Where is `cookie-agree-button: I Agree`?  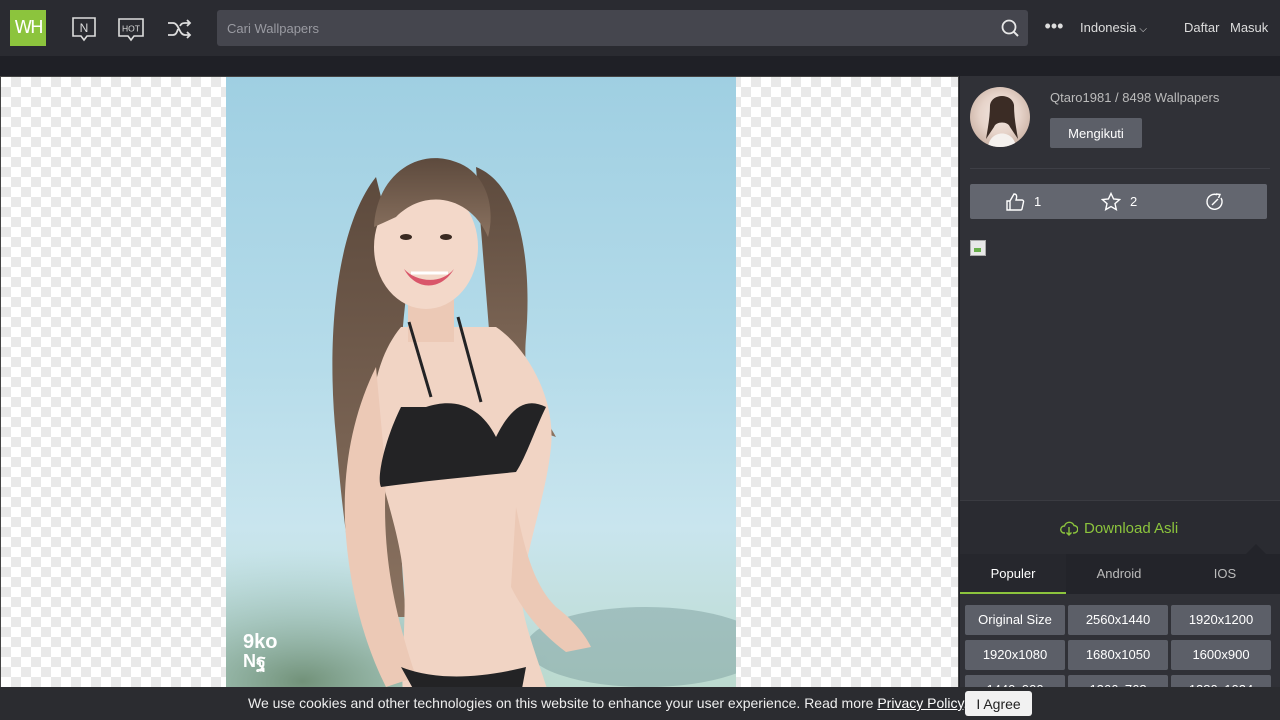 cookie-agree-button: I Agree is located at coordinates (998, 703).